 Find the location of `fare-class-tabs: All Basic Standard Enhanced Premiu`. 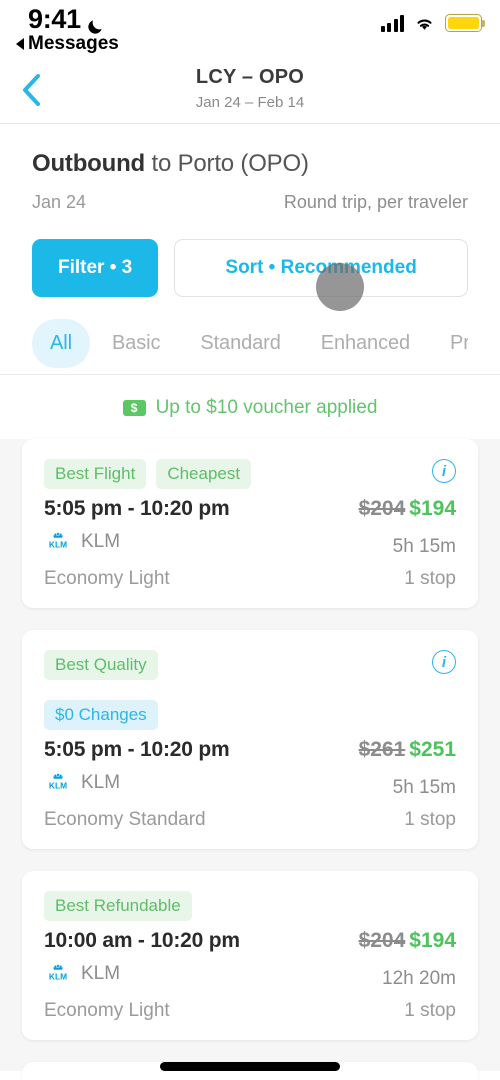

fare-class-tabs: All Basic Standard Enhanced Premiu is located at coordinates (250, 346).